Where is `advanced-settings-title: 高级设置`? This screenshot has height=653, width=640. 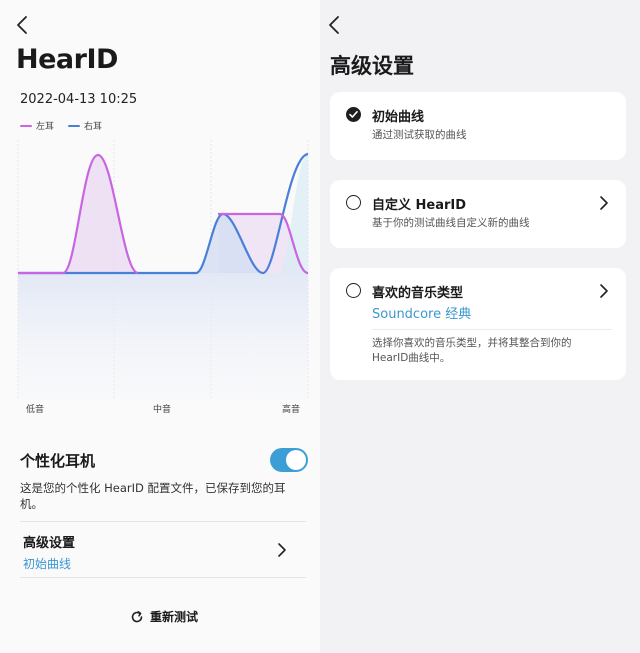 advanced-settings-title: 高级设置 is located at coordinates (49, 543).